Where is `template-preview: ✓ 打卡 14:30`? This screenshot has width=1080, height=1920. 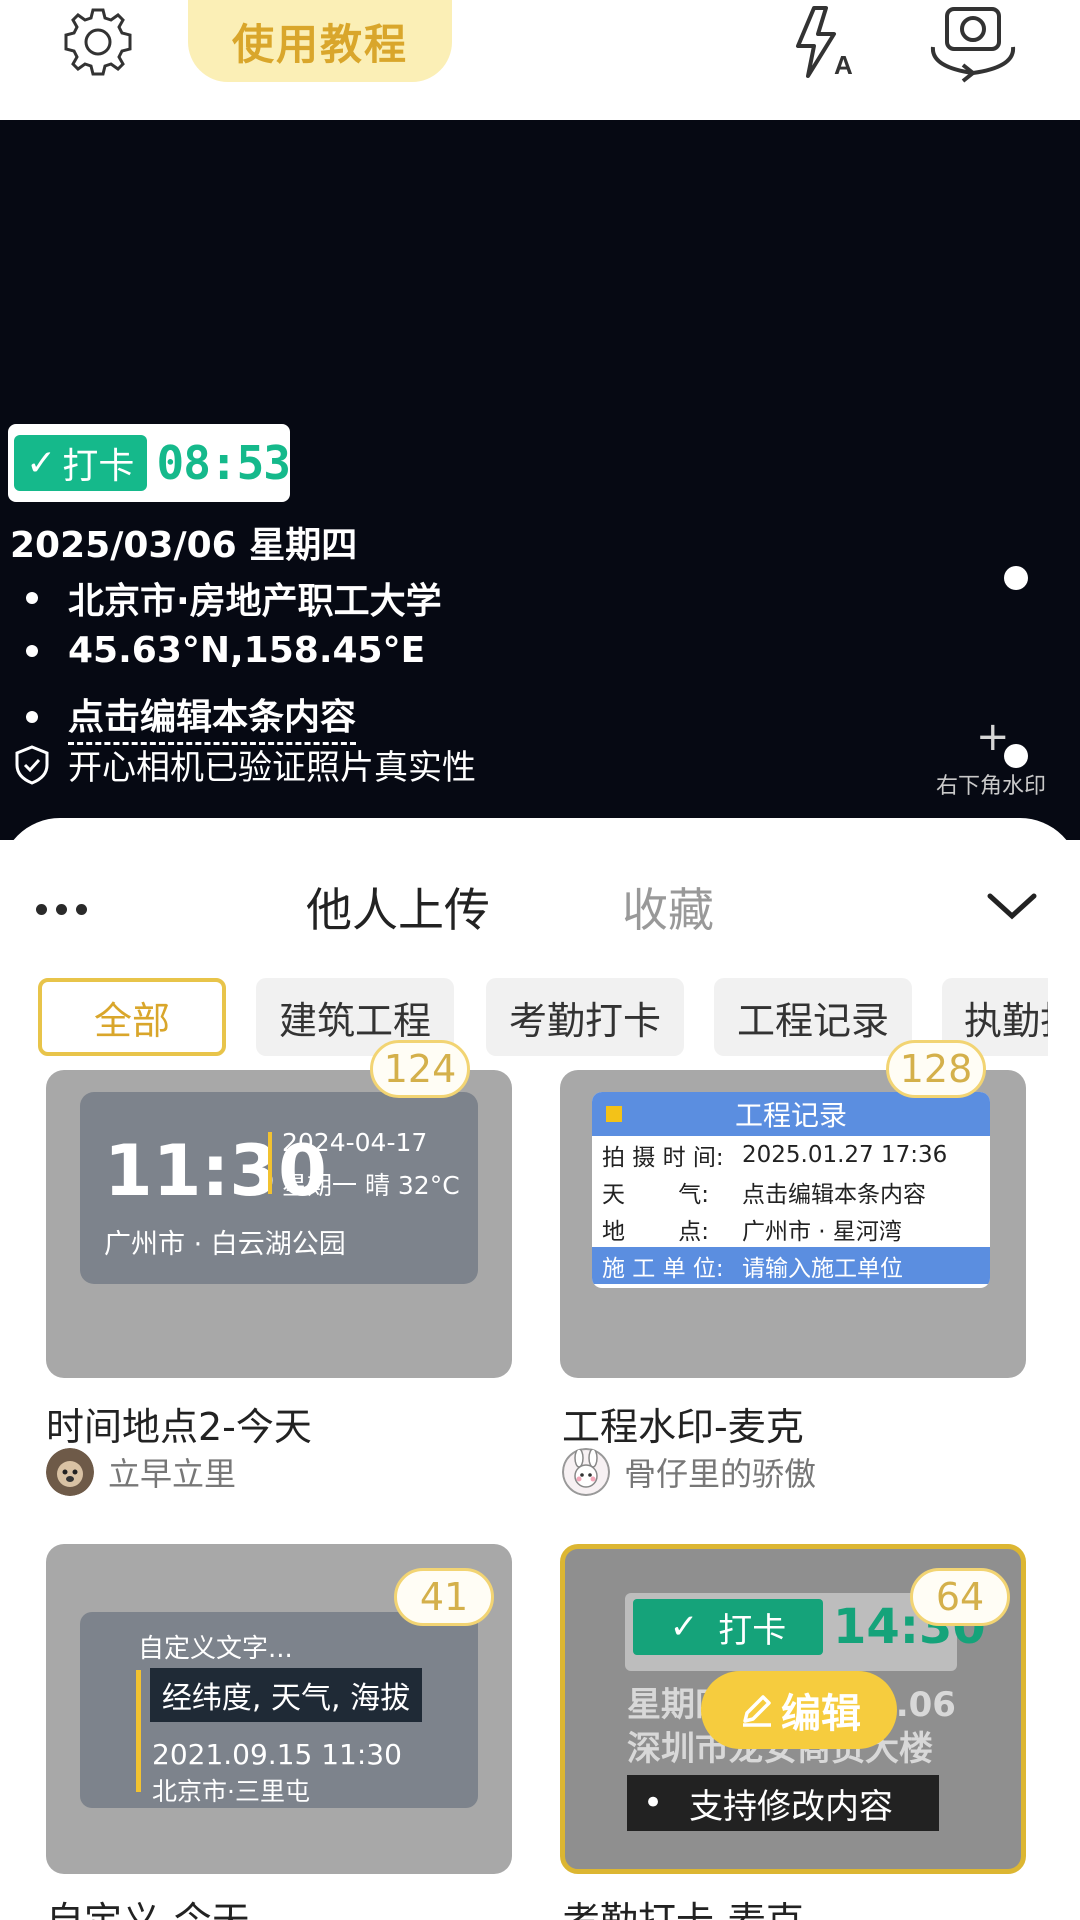
template-preview: ✓ 打卡 14:30 is located at coordinates (805, 1632).